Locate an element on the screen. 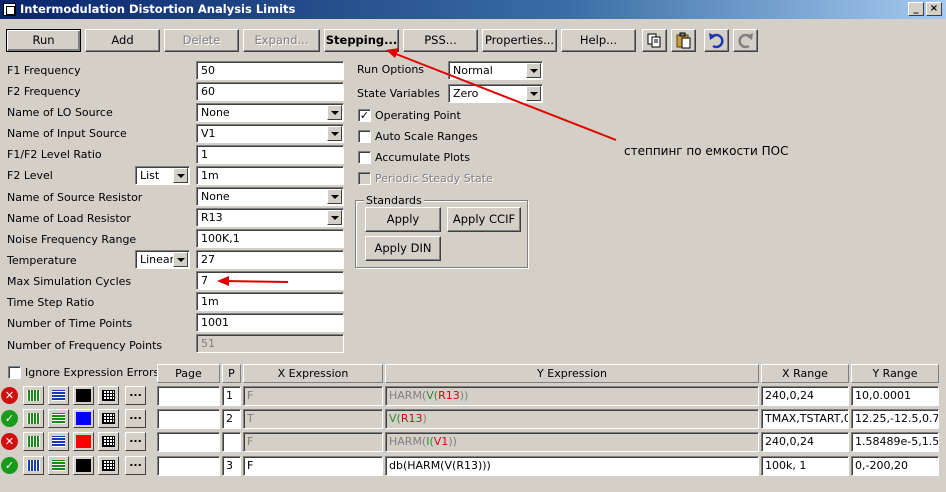  ignore-errors-checkbox is located at coordinates (14, 372).